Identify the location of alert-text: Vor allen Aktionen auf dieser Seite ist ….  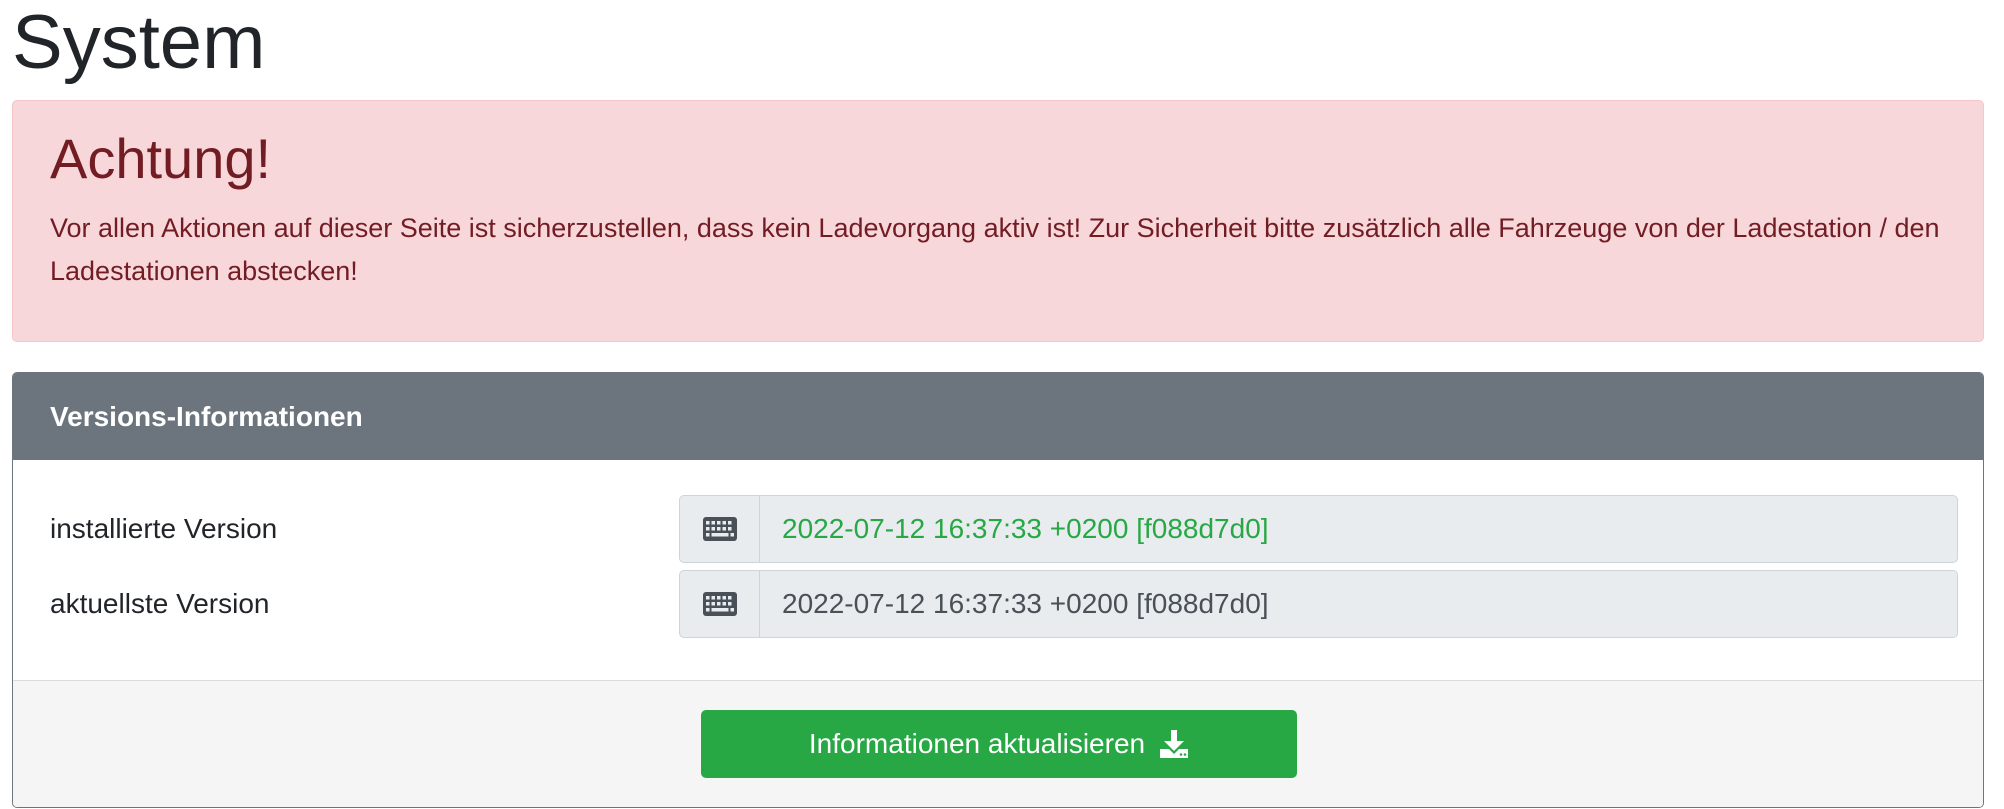
(995, 249).